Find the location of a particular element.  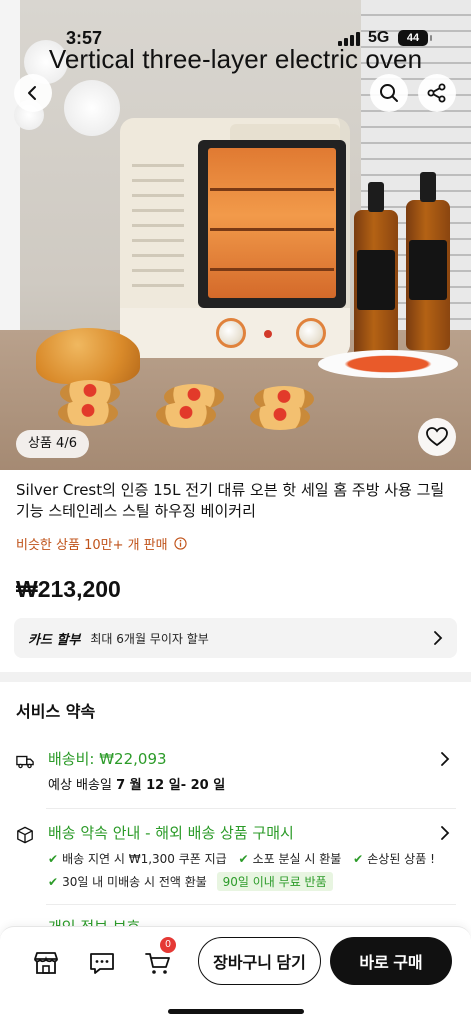

search-button is located at coordinates (389, 93).